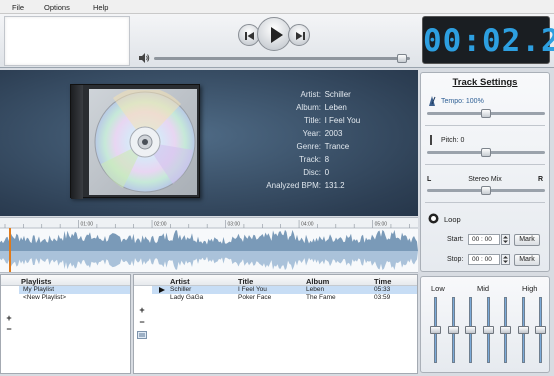 The width and height of the screenshot is (554, 376). What do you see at coordinates (337, 94) in the screenshot?
I see `metadata-value: Schiller` at bounding box center [337, 94].